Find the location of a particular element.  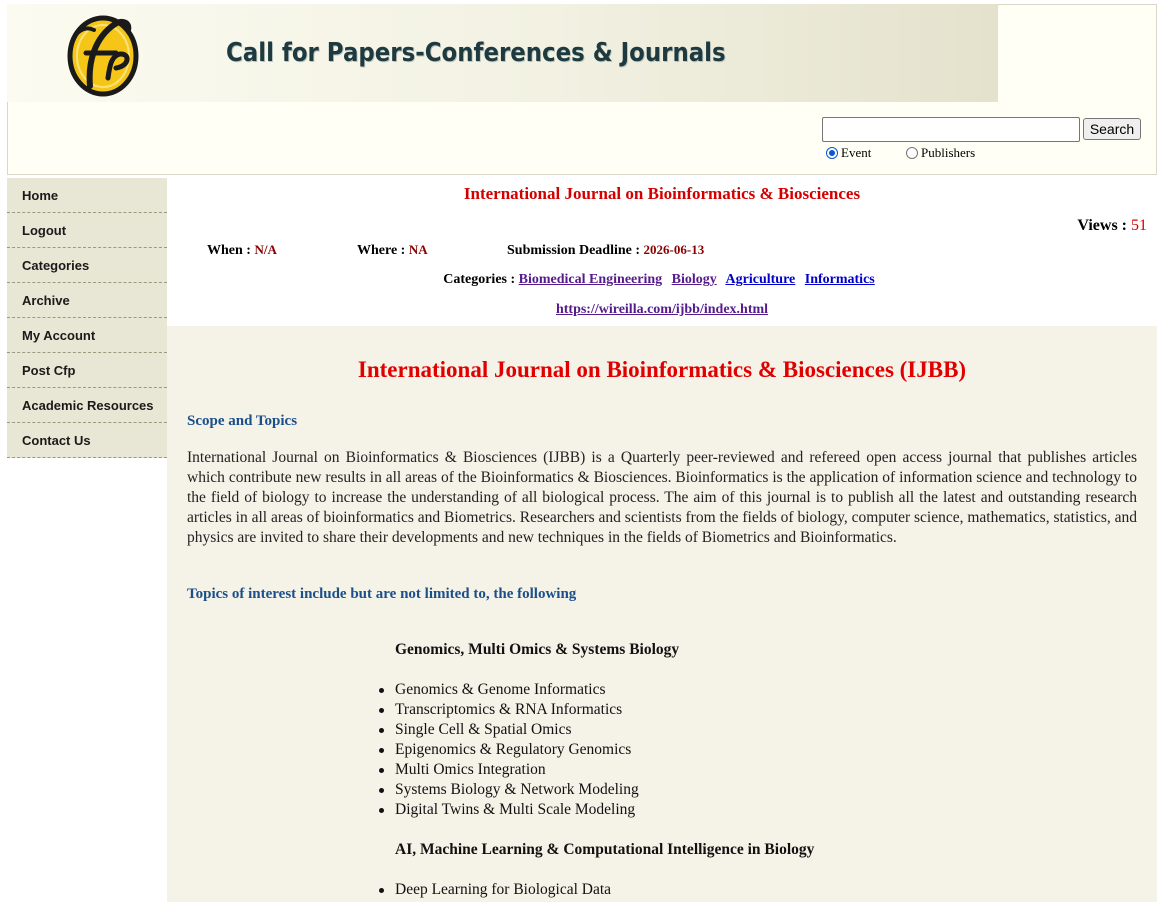

site-title: Call for Papers-Conferences & Journals is located at coordinates (476, 53).